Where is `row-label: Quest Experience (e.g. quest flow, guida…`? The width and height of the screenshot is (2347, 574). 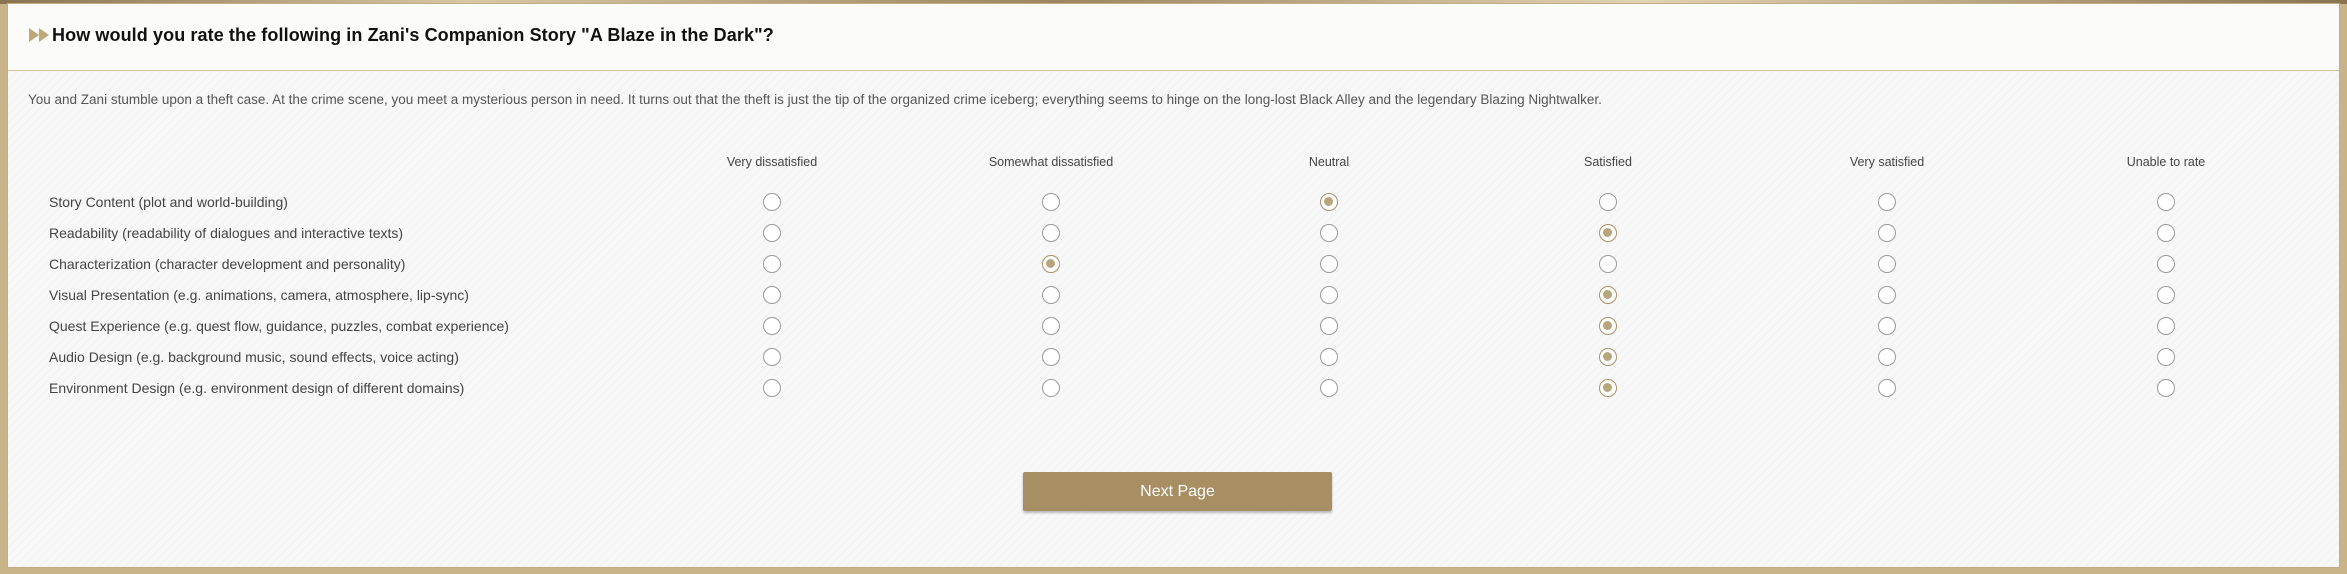 row-label: Quest Experience (e.g. quest flow, guida… is located at coordinates (279, 326).